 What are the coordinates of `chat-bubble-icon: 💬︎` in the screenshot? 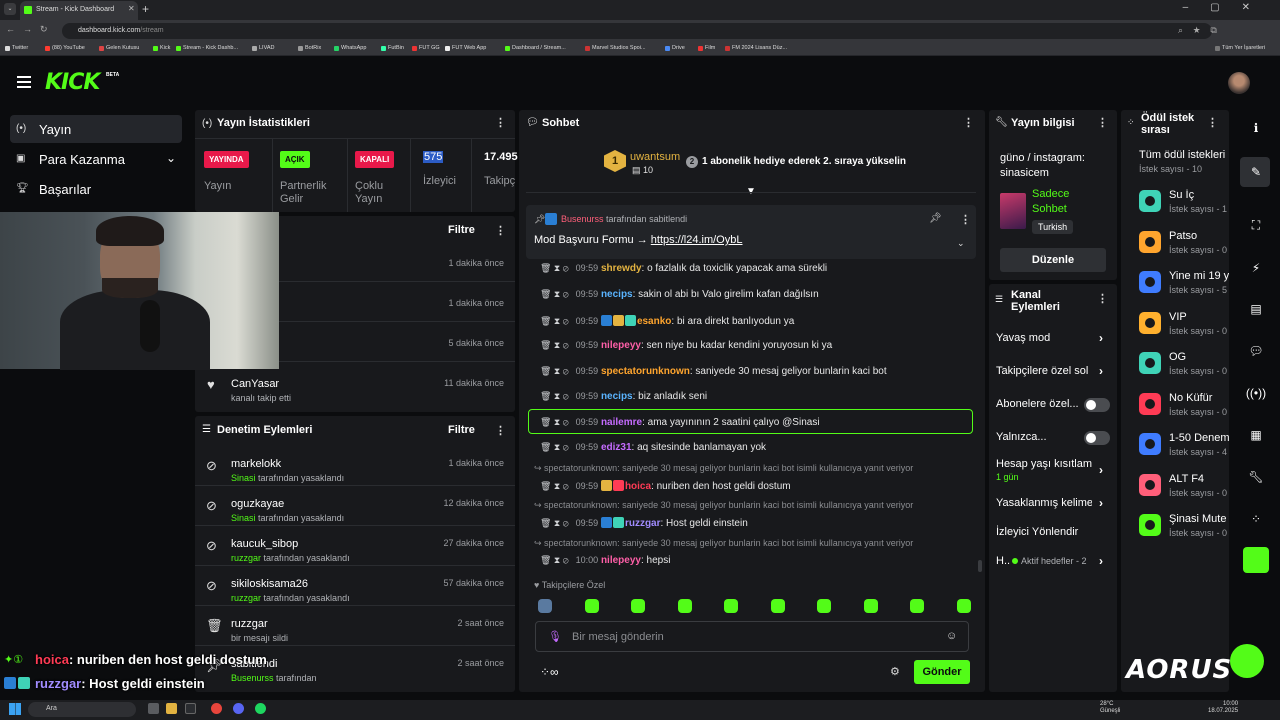 It's located at (1256, 351).